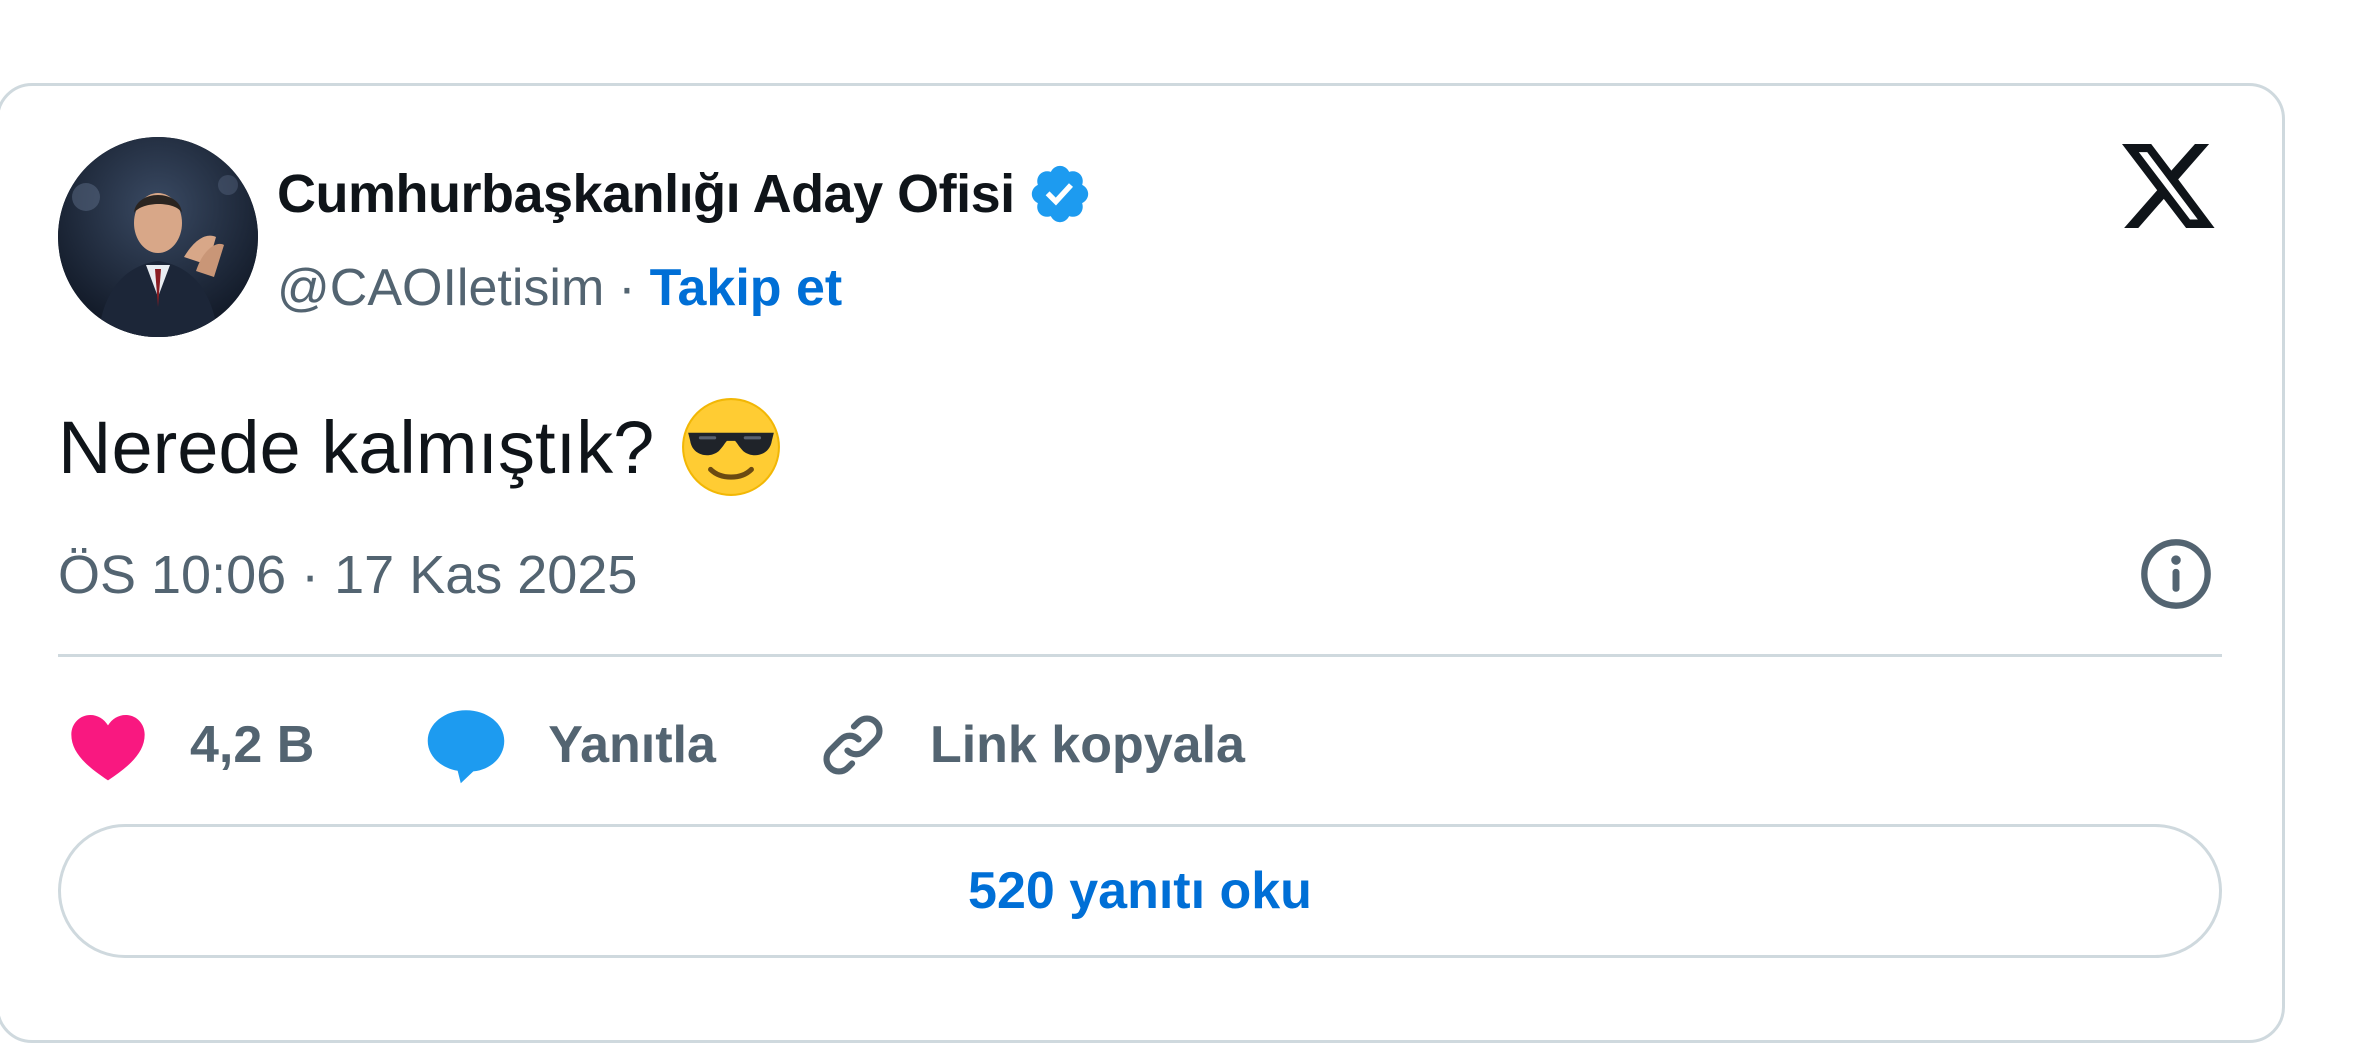  Describe the element at coordinates (2176, 574) in the screenshot. I see `info-circle-icon` at that location.